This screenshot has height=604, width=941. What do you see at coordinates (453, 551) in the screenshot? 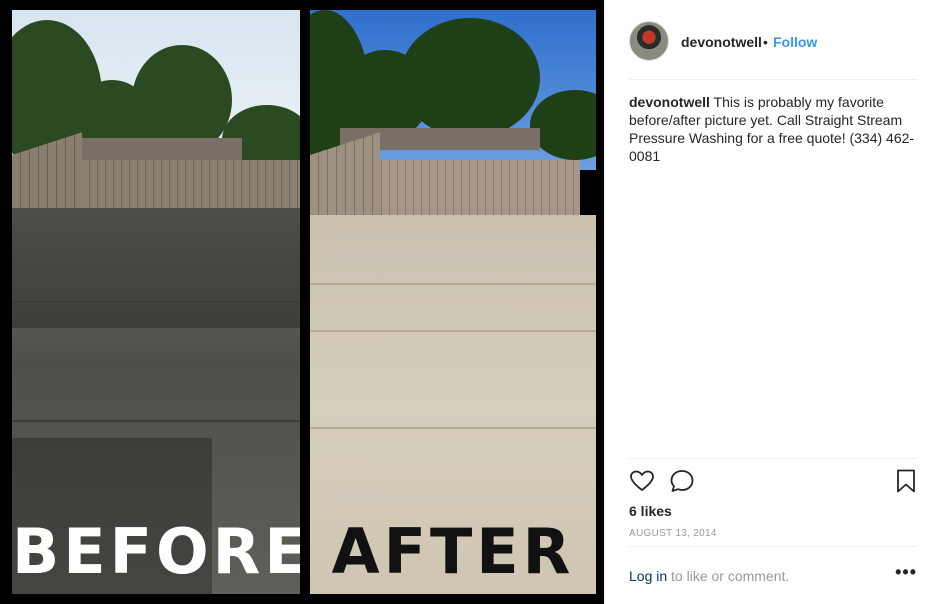
I see `after-label: AFTER` at bounding box center [453, 551].